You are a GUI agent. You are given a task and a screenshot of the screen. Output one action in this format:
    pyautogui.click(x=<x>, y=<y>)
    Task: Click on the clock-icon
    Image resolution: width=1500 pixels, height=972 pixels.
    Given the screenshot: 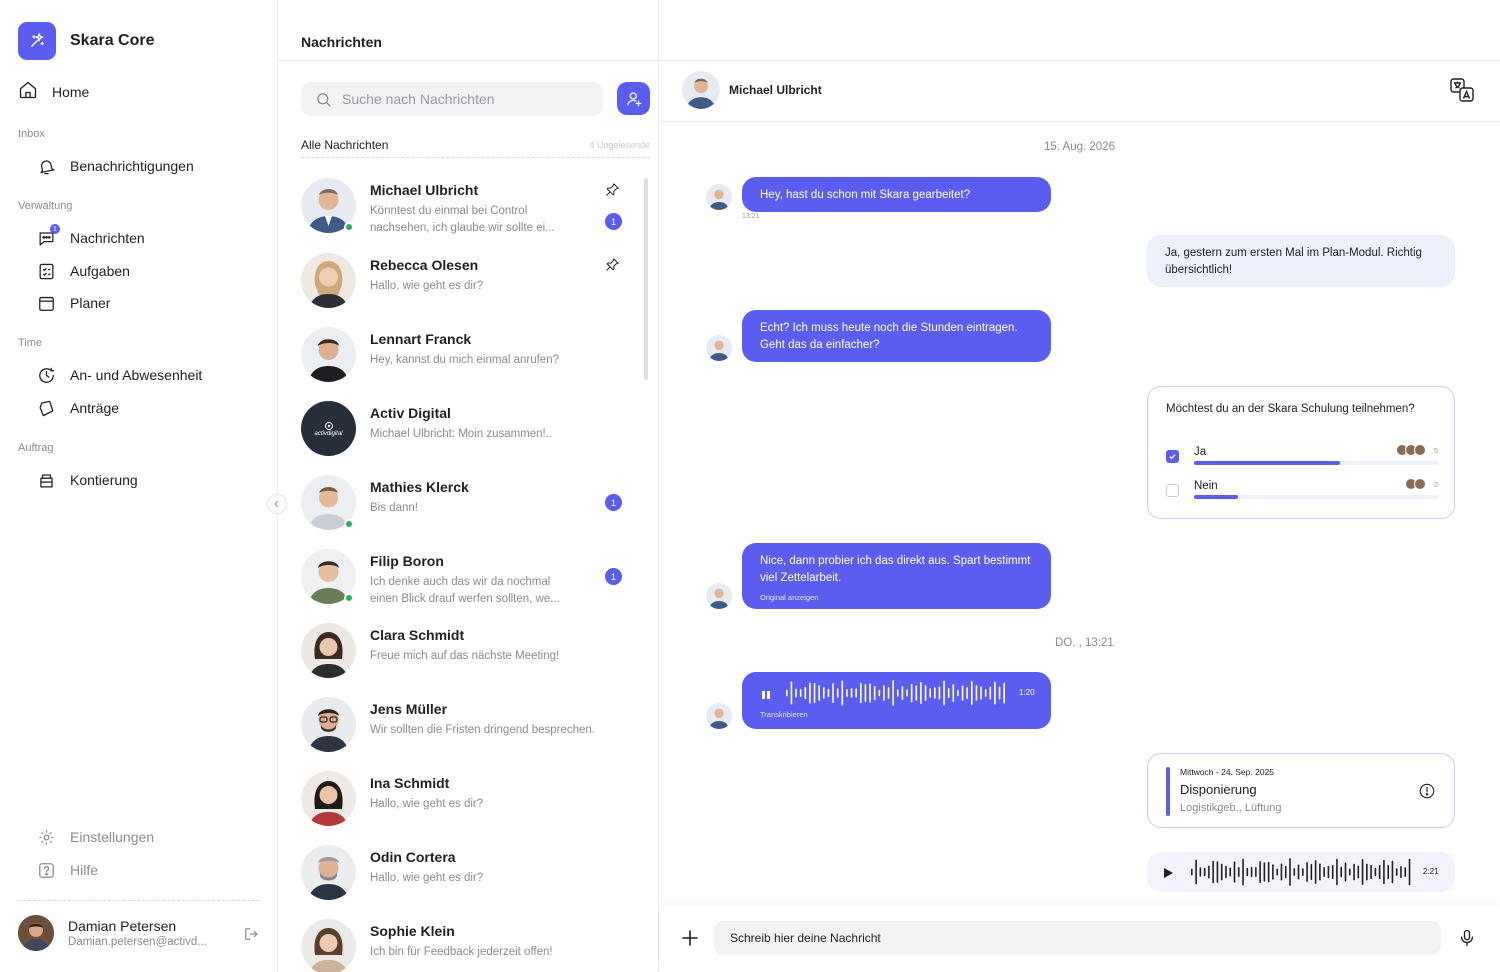 What is the action you would take?
    pyautogui.click(x=46, y=375)
    